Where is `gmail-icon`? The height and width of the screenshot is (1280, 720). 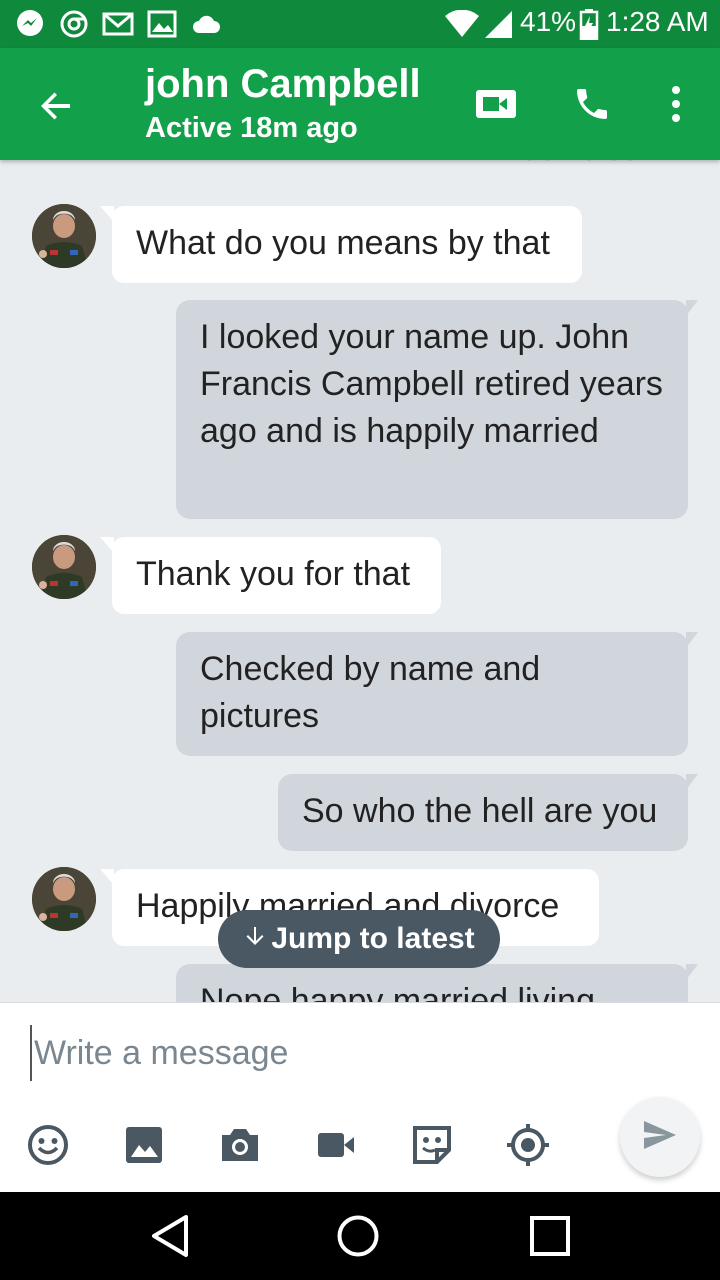
gmail-icon is located at coordinates (118, 24).